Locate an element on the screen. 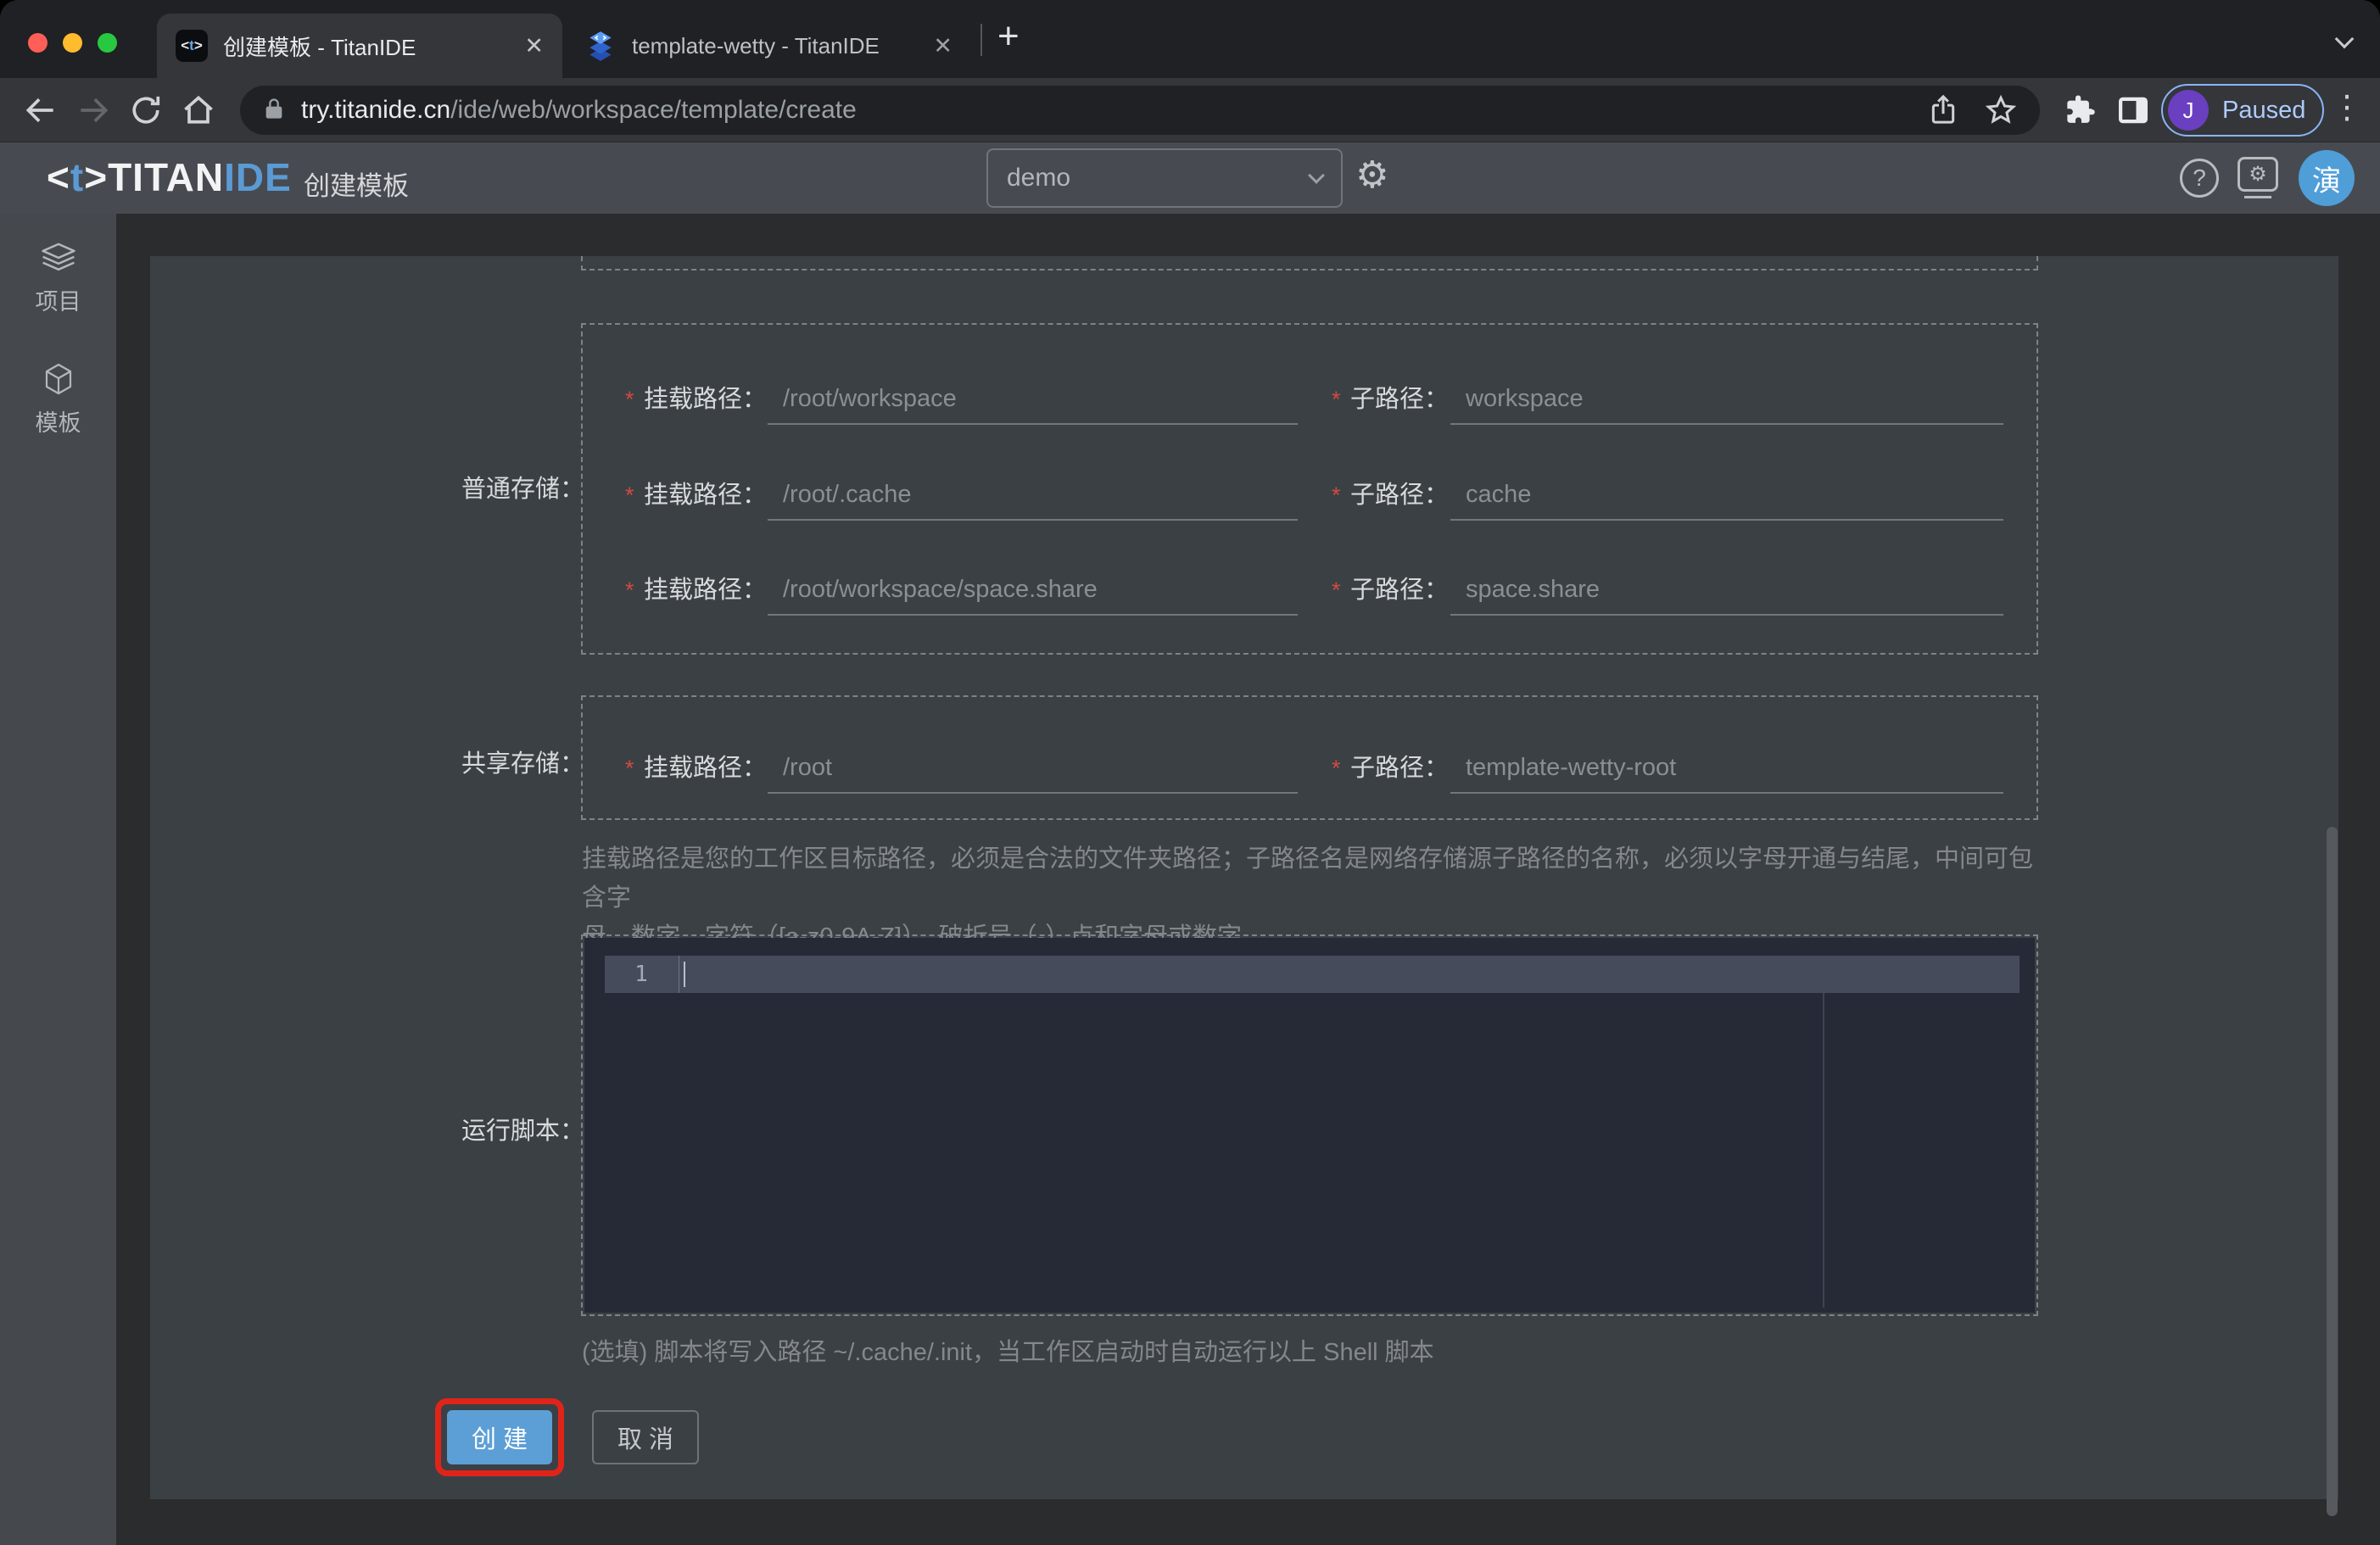 The width and height of the screenshot is (2380, 1545). chevron-down-icon is located at coordinates (1316, 175).